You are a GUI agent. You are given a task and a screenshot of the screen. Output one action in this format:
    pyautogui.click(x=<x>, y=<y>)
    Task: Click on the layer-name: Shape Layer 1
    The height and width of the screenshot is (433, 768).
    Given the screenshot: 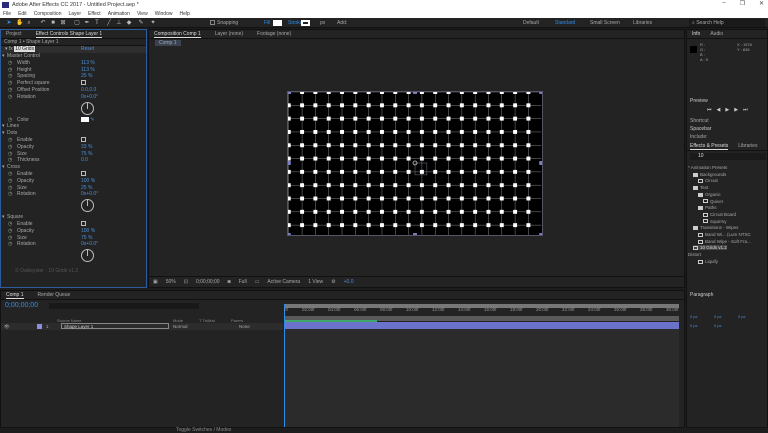 What is the action you would take?
    pyautogui.click(x=115, y=326)
    